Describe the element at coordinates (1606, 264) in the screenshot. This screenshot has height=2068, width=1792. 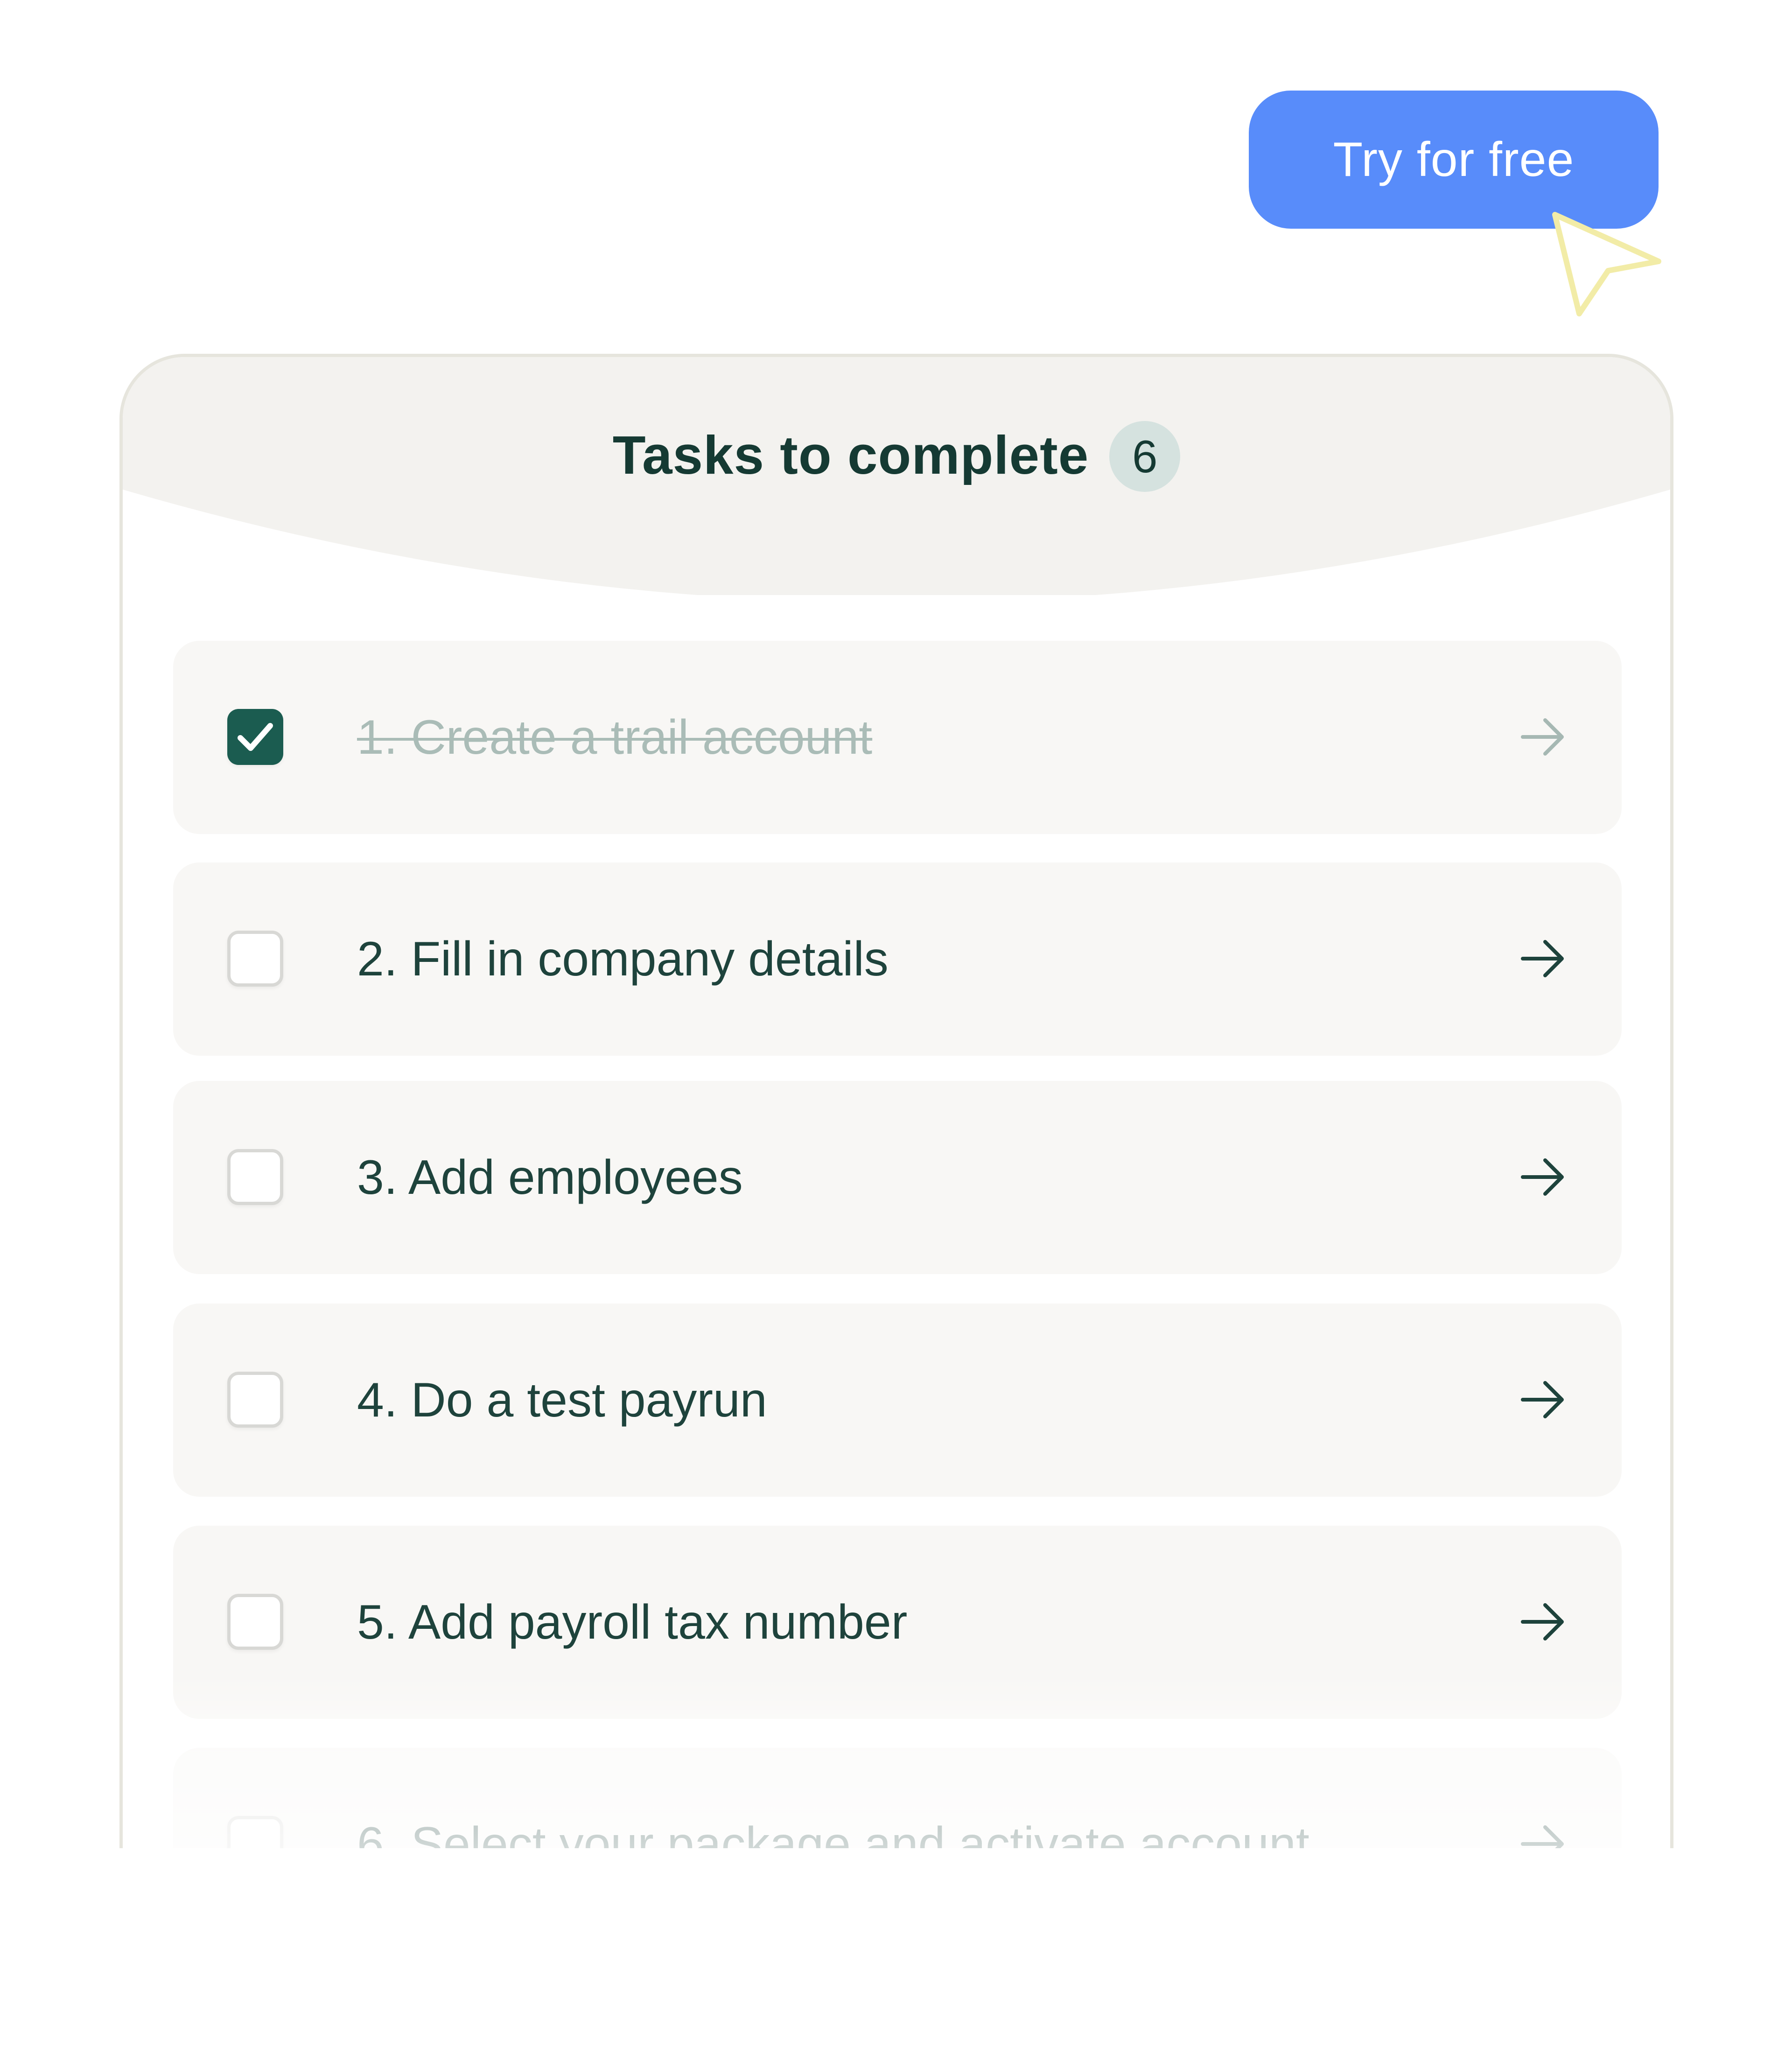
I see `pointer-cursor-icon` at that location.